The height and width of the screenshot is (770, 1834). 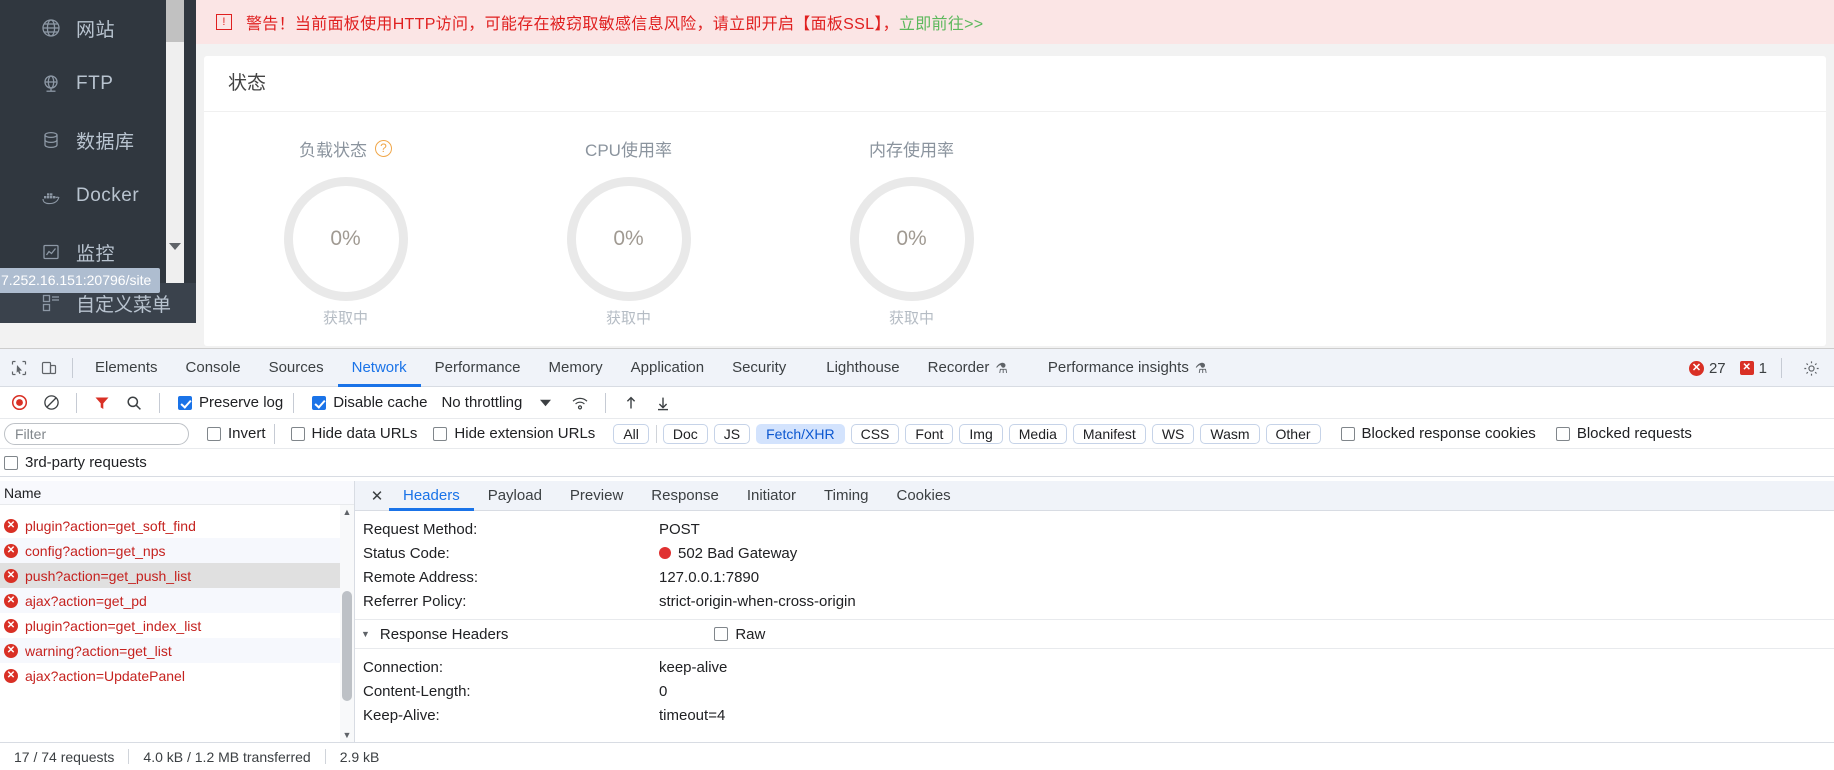 What do you see at coordinates (296, 368) in the screenshot?
I see `tab-sources: Sources` at bounding box center [296, 368].